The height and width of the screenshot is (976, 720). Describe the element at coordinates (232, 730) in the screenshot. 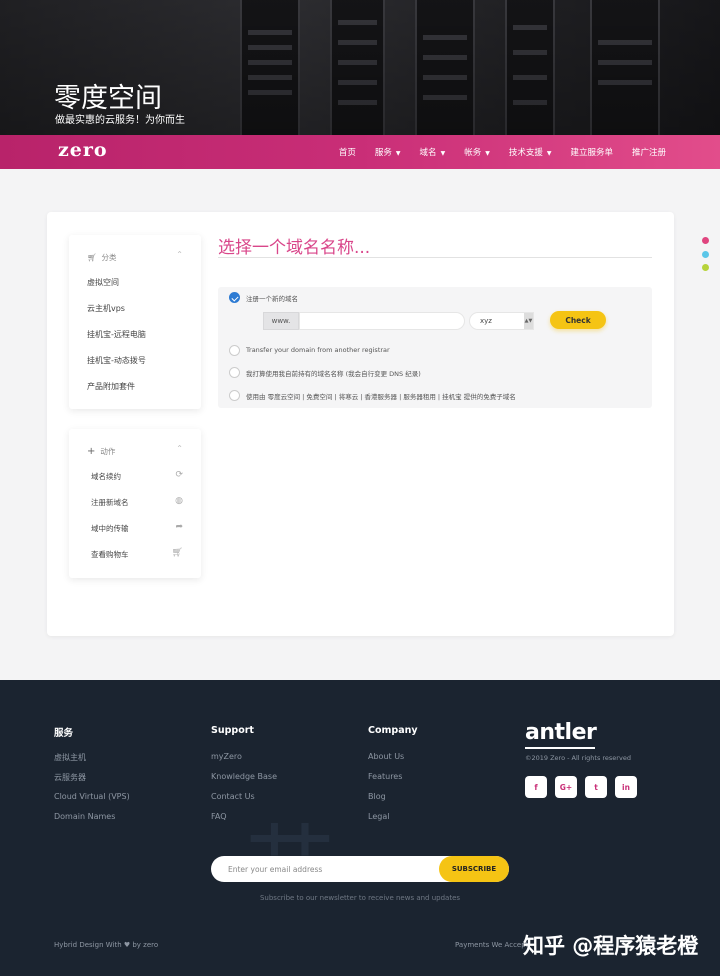

I see `footer-col-title: Support` at that location.